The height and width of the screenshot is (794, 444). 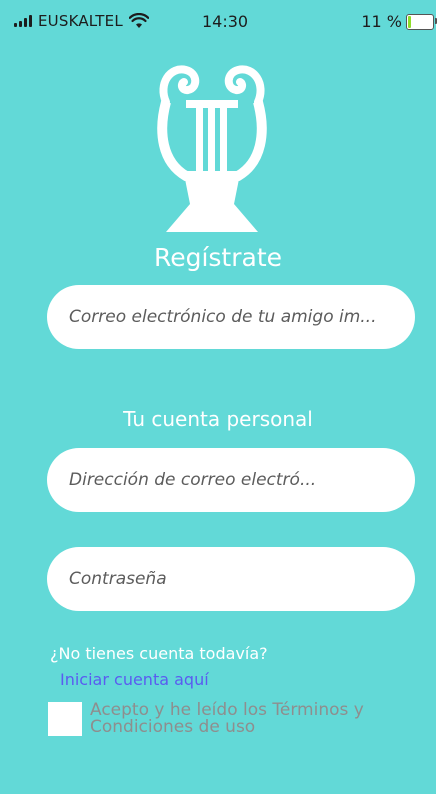 What do you see at coordinates (231, 480) in the screenshot?
I see `email-input` at bounding box center [231, 480].